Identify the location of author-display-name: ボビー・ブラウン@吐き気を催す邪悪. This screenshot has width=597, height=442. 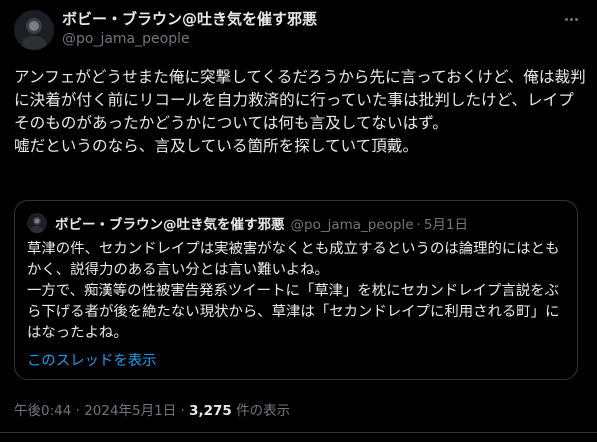
(189, 18).